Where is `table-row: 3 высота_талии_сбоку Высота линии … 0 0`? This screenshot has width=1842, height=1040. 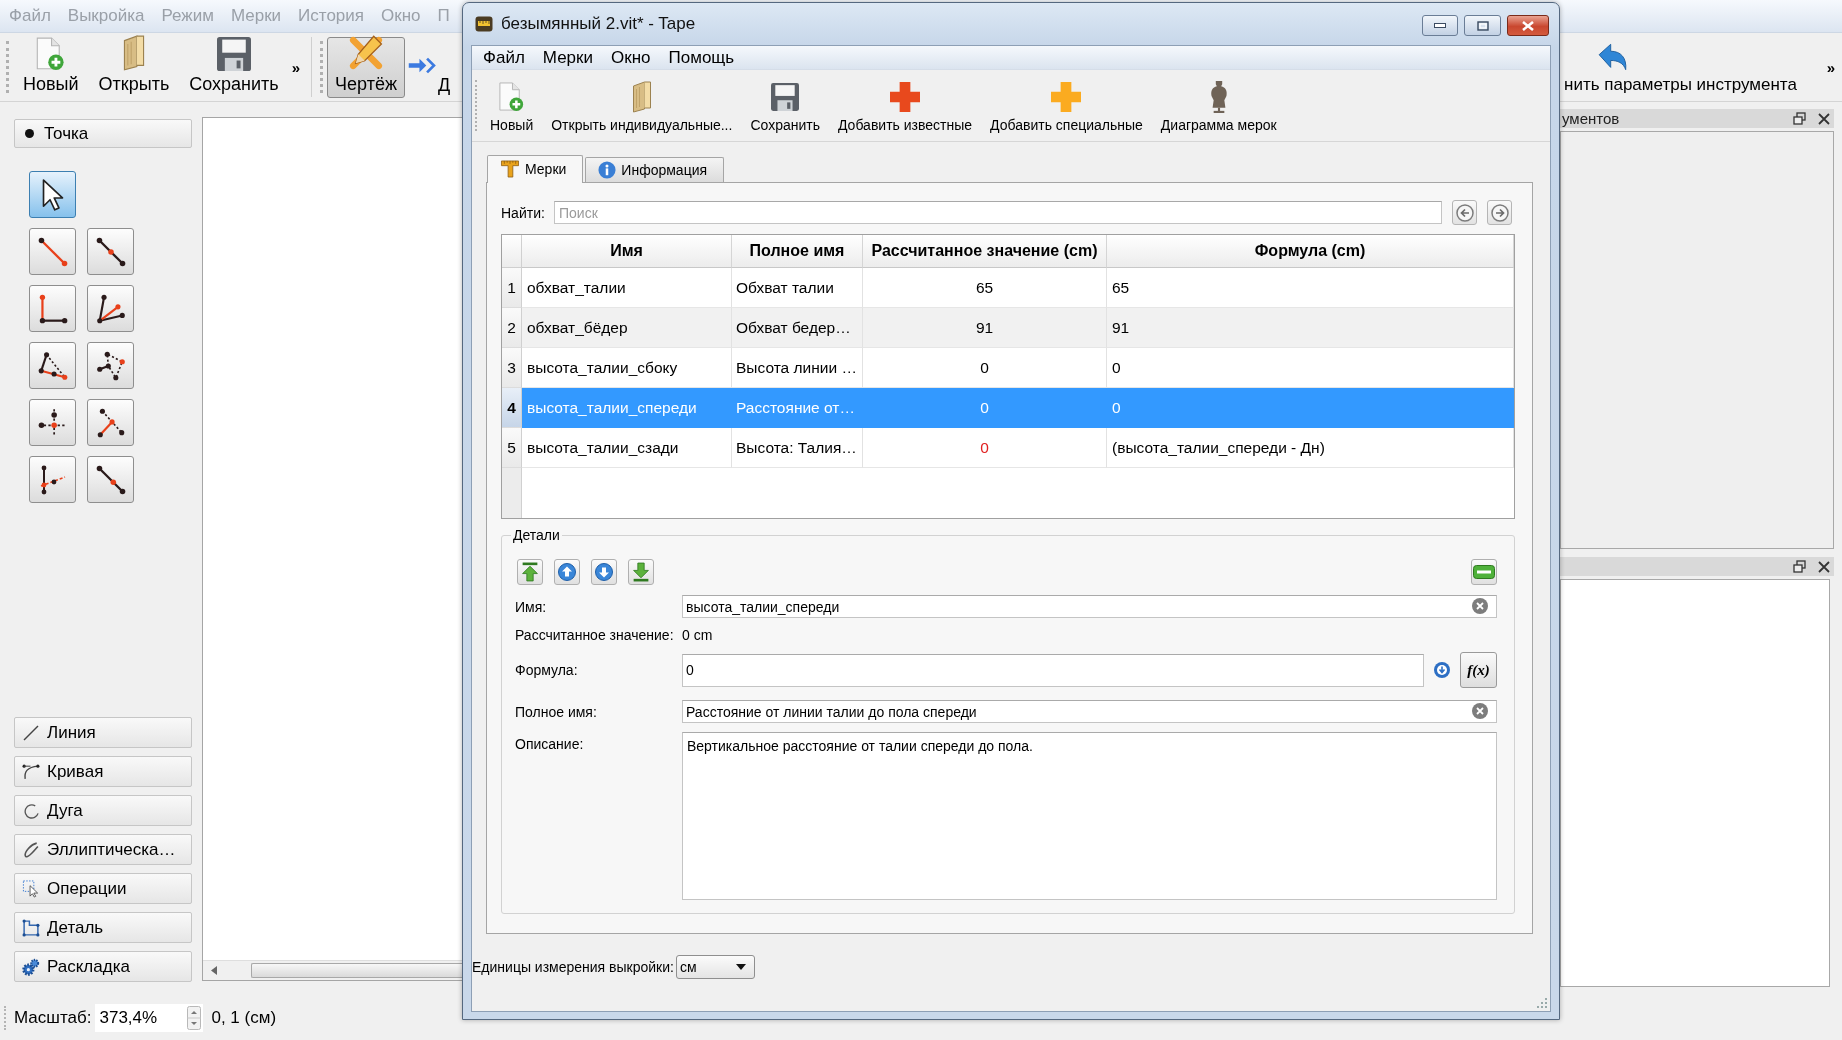
table-row: 3 высота_талии_сбоку Высота линии … 0 0 is located at coordinates (1008, 368).